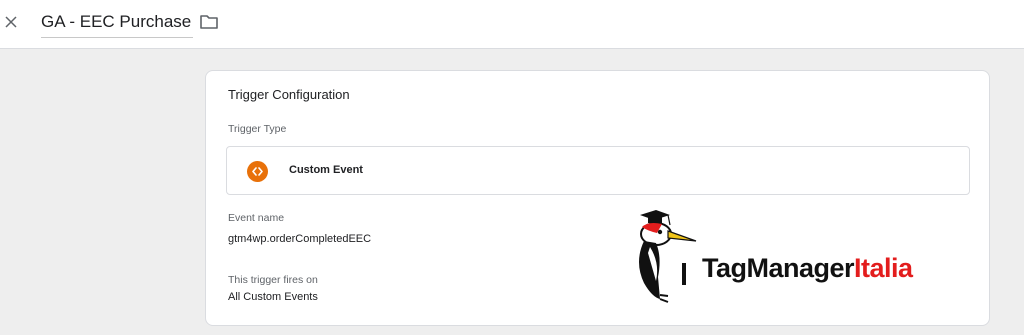  Describe the element at coordinates (512, 24) in the screenshot. I see `top-bar: GA - EEC Purchase` at that location.